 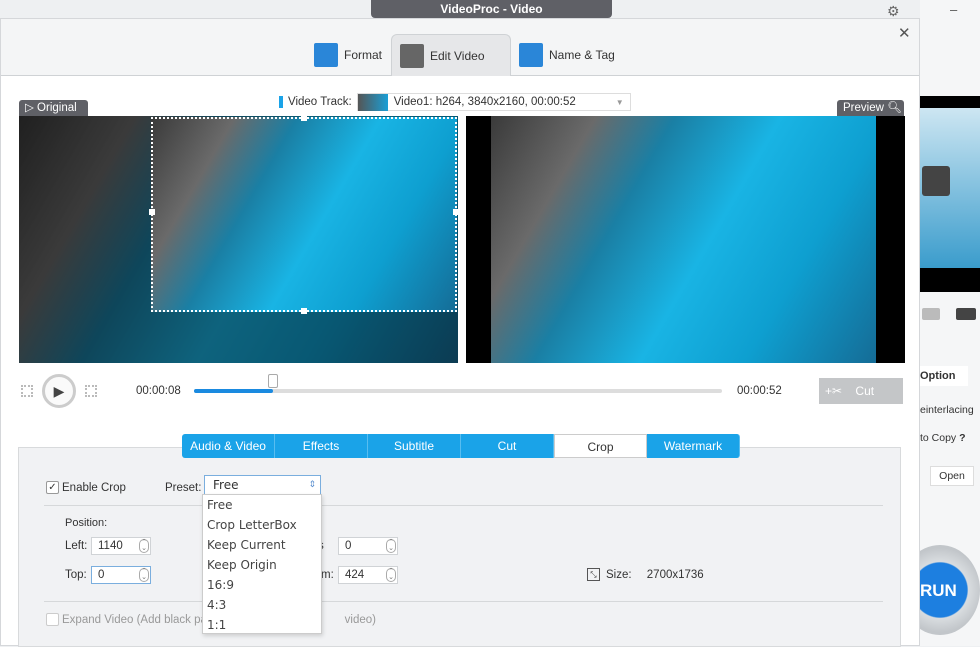 What do you see at coordinates (966, 314) in the screenshot?
I see `folder-icon` at bounding box center [966, 314].